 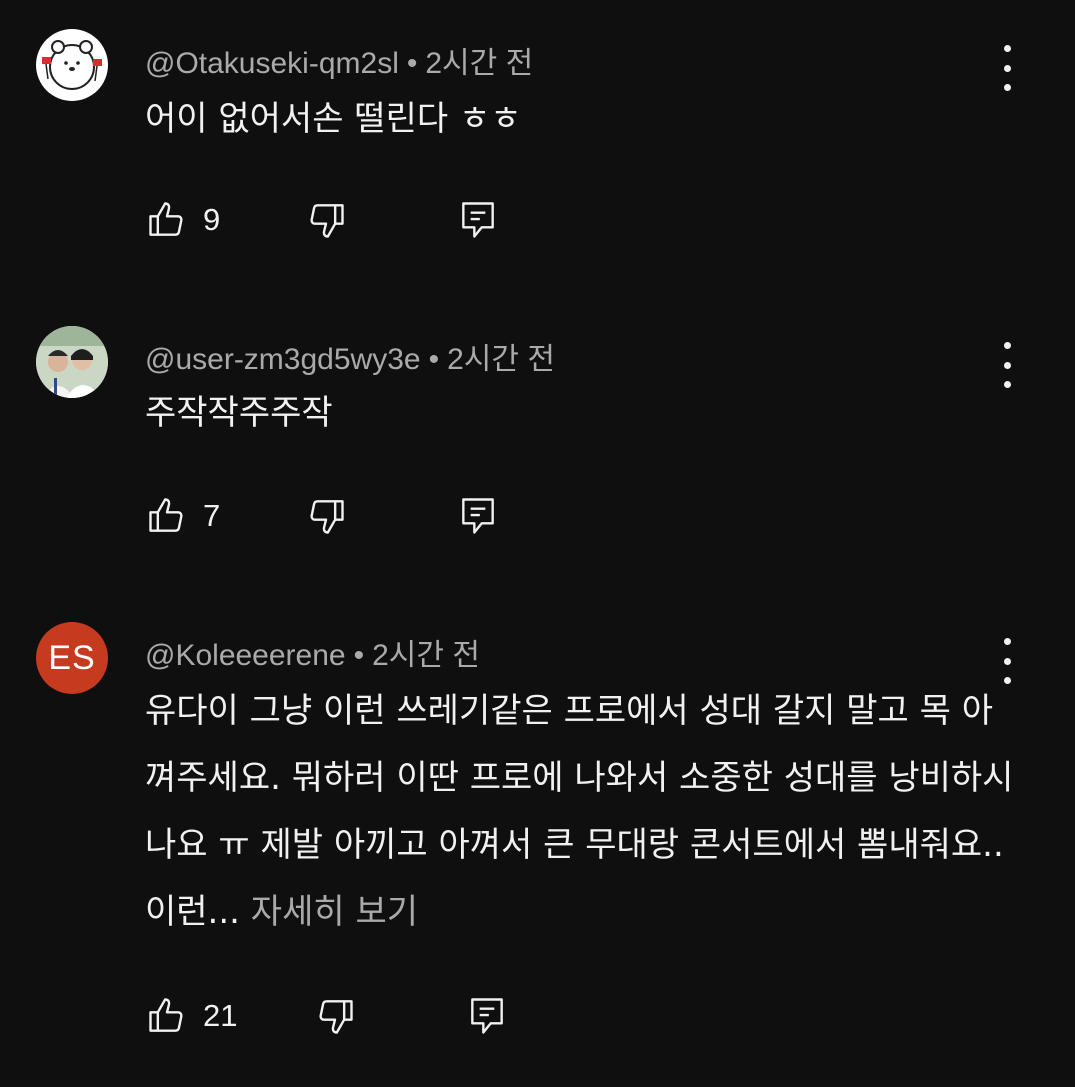 I want to click on comment-meta: @Koleeeerene • 2시간 전, so click(x=312, y=652).